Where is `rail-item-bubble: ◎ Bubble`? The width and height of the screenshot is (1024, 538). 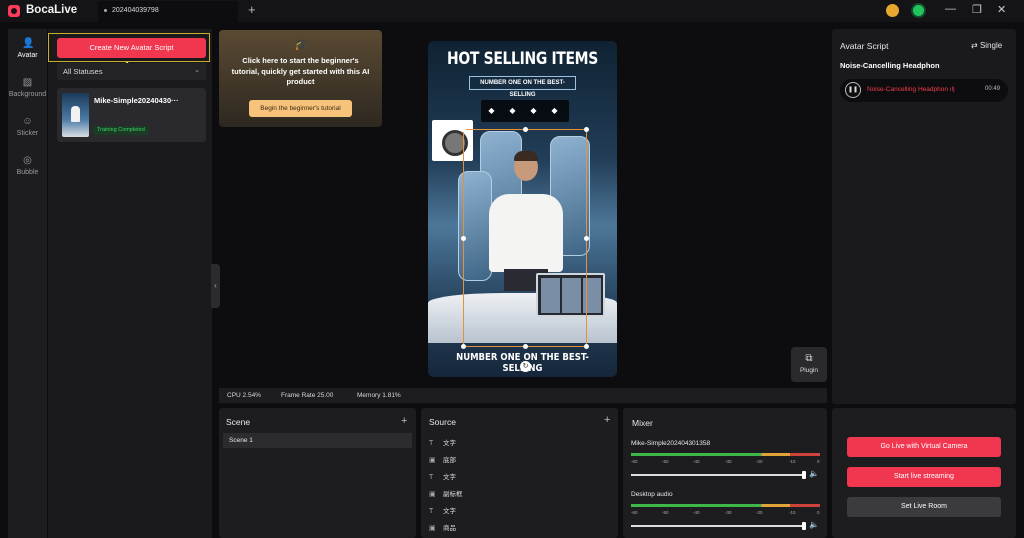 rail-item-bubble: ◎ Bubble is located at coordinates (27, 165).